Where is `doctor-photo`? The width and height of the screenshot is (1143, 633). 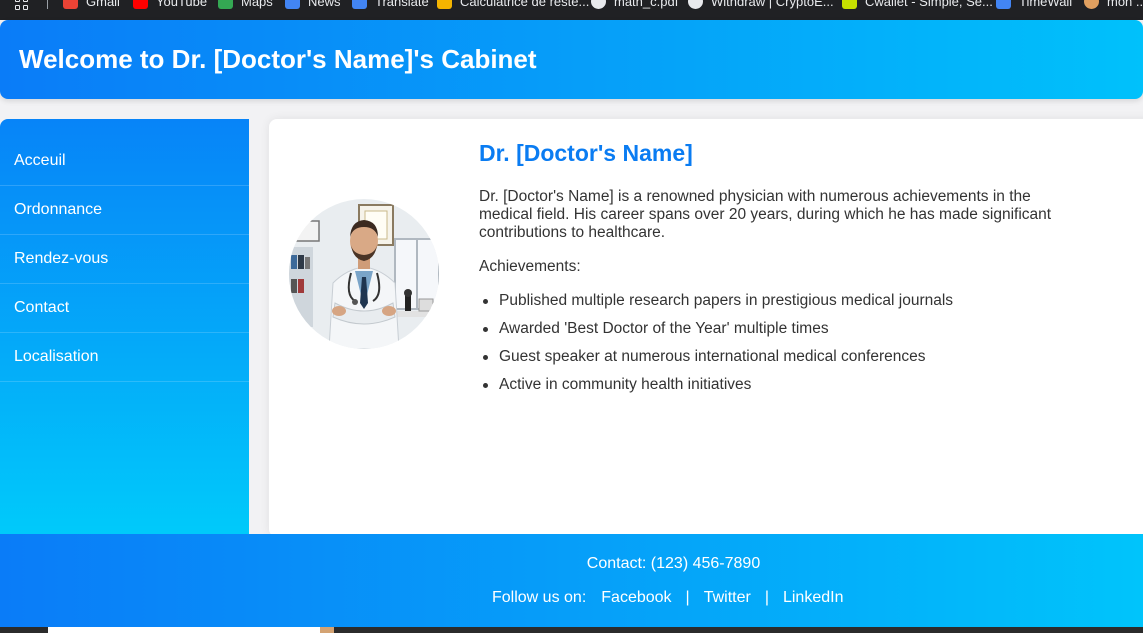
doctor-photo is located at coordinates (364, 274).